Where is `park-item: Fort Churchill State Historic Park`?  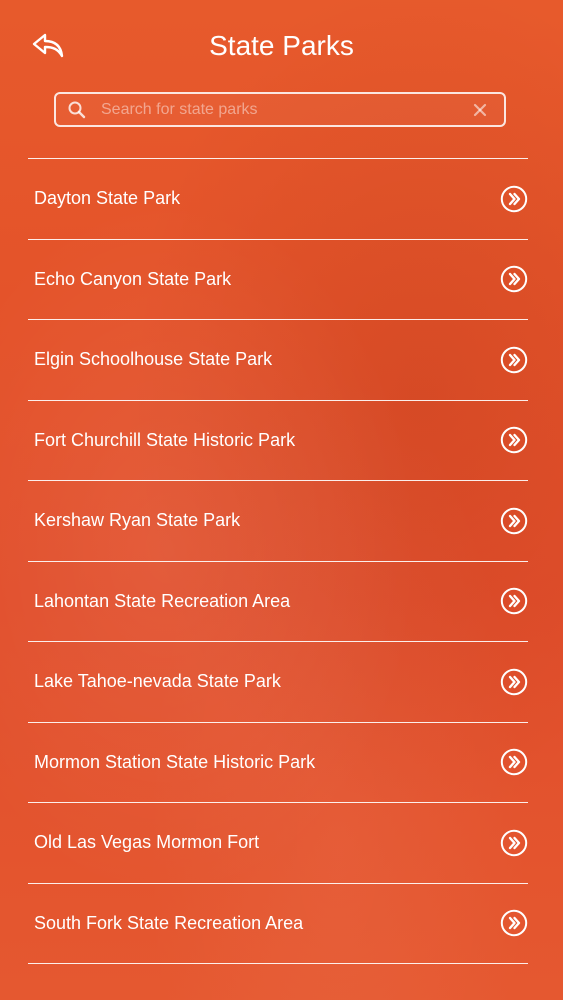 park-item: Fort Churchill State Historic Park is located at coordinates (278, 441).